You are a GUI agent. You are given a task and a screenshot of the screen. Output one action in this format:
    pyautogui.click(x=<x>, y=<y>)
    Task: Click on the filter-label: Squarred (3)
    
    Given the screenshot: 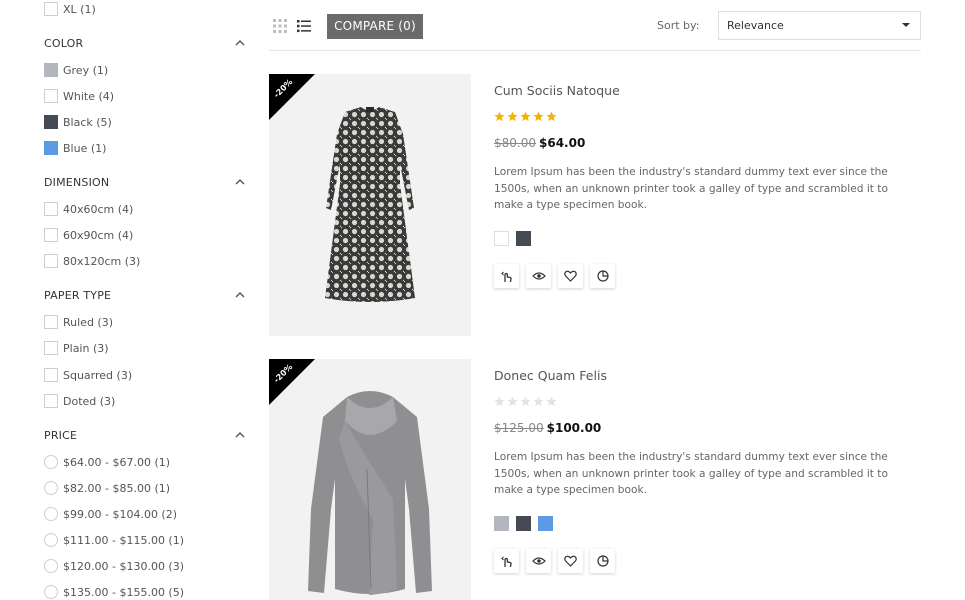 What is the action you would take?
    pyautogui.click(x=98, y=375)
    